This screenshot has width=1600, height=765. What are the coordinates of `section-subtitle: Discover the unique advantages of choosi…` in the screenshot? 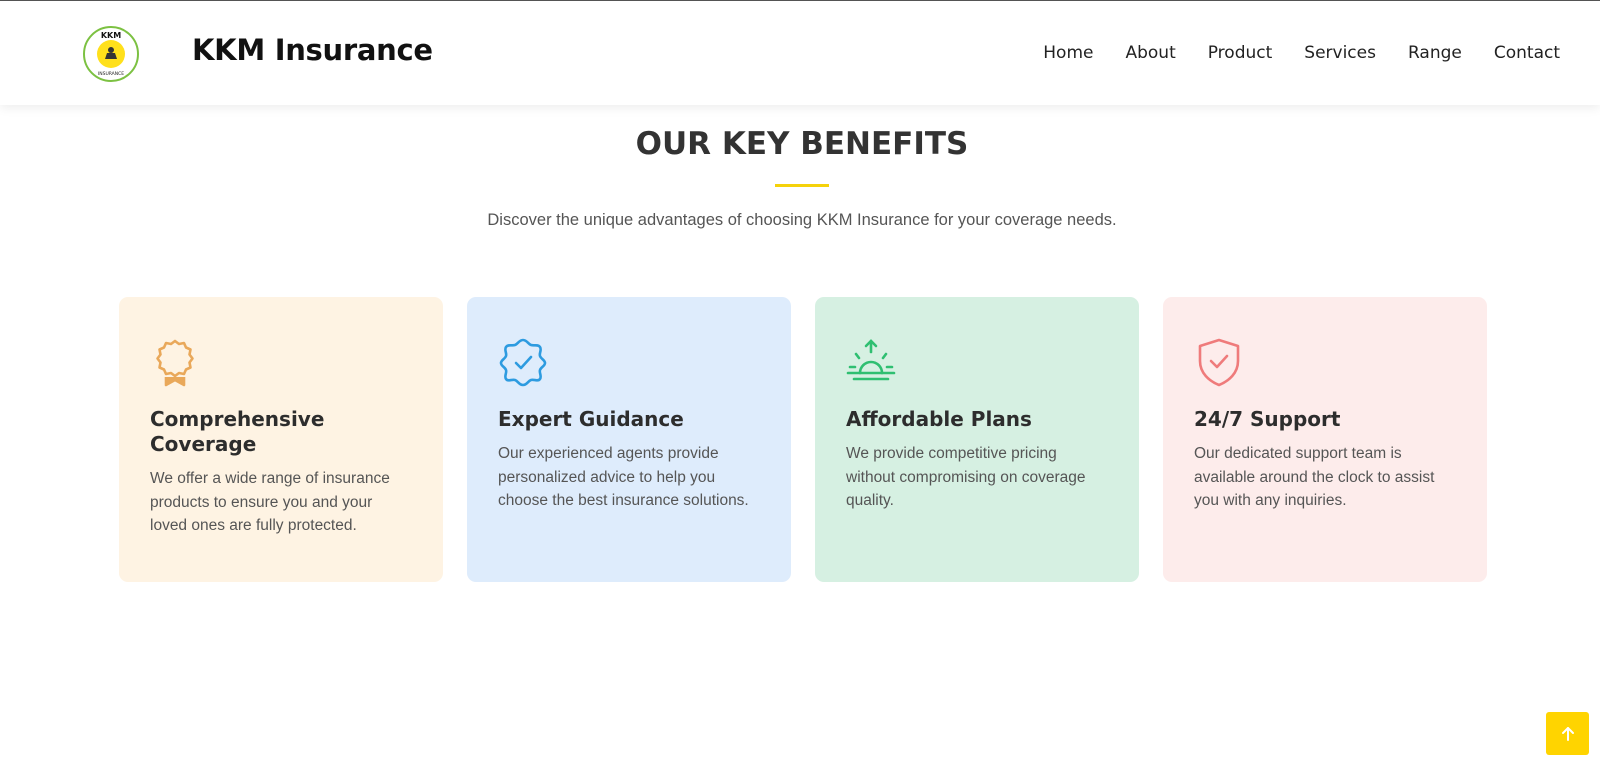 It's located at (802, 220).